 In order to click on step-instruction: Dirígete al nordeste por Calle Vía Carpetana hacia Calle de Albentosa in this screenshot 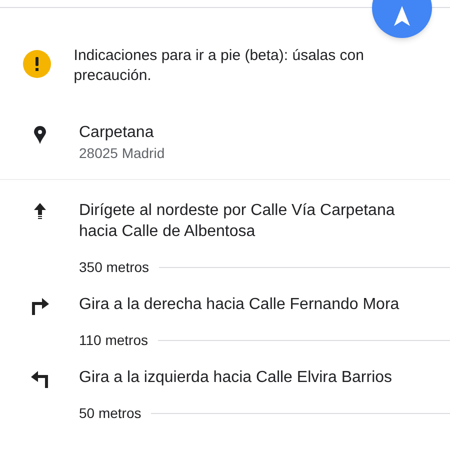, I will do `click(237, 221)`.